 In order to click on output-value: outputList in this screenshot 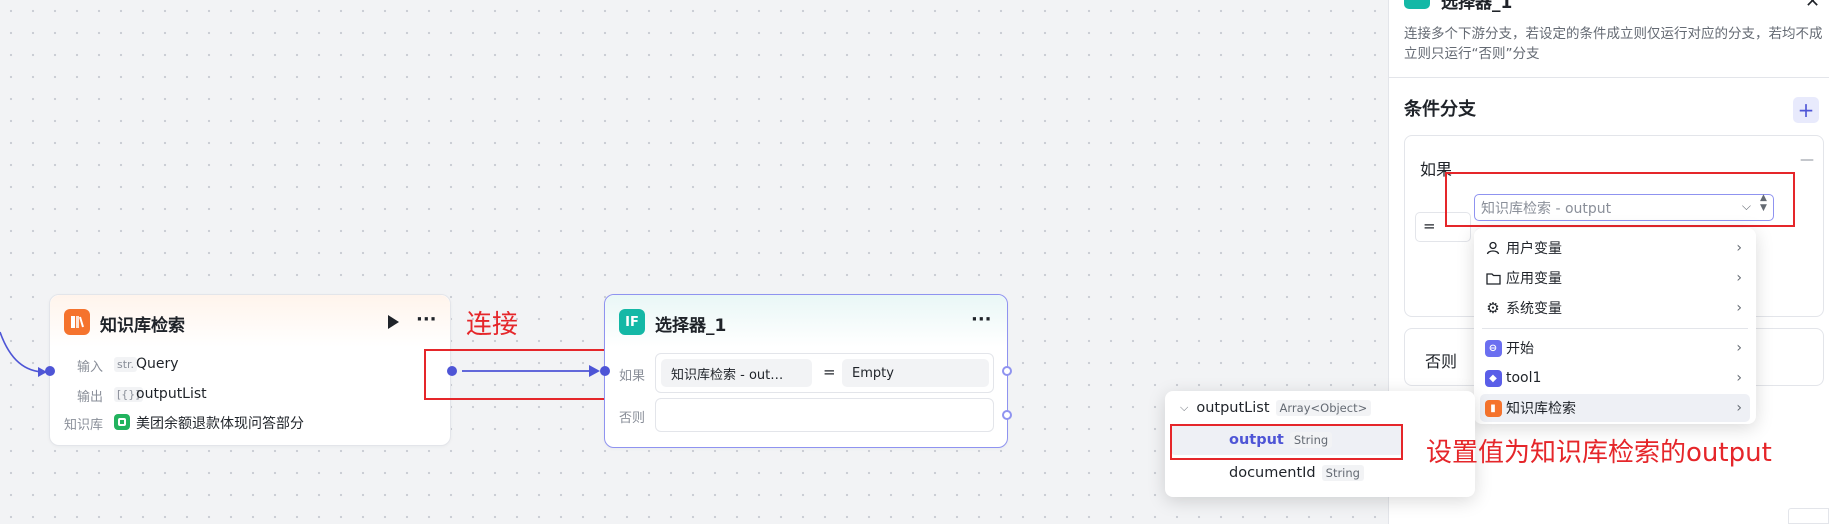, I will do `click(171, 394)`.